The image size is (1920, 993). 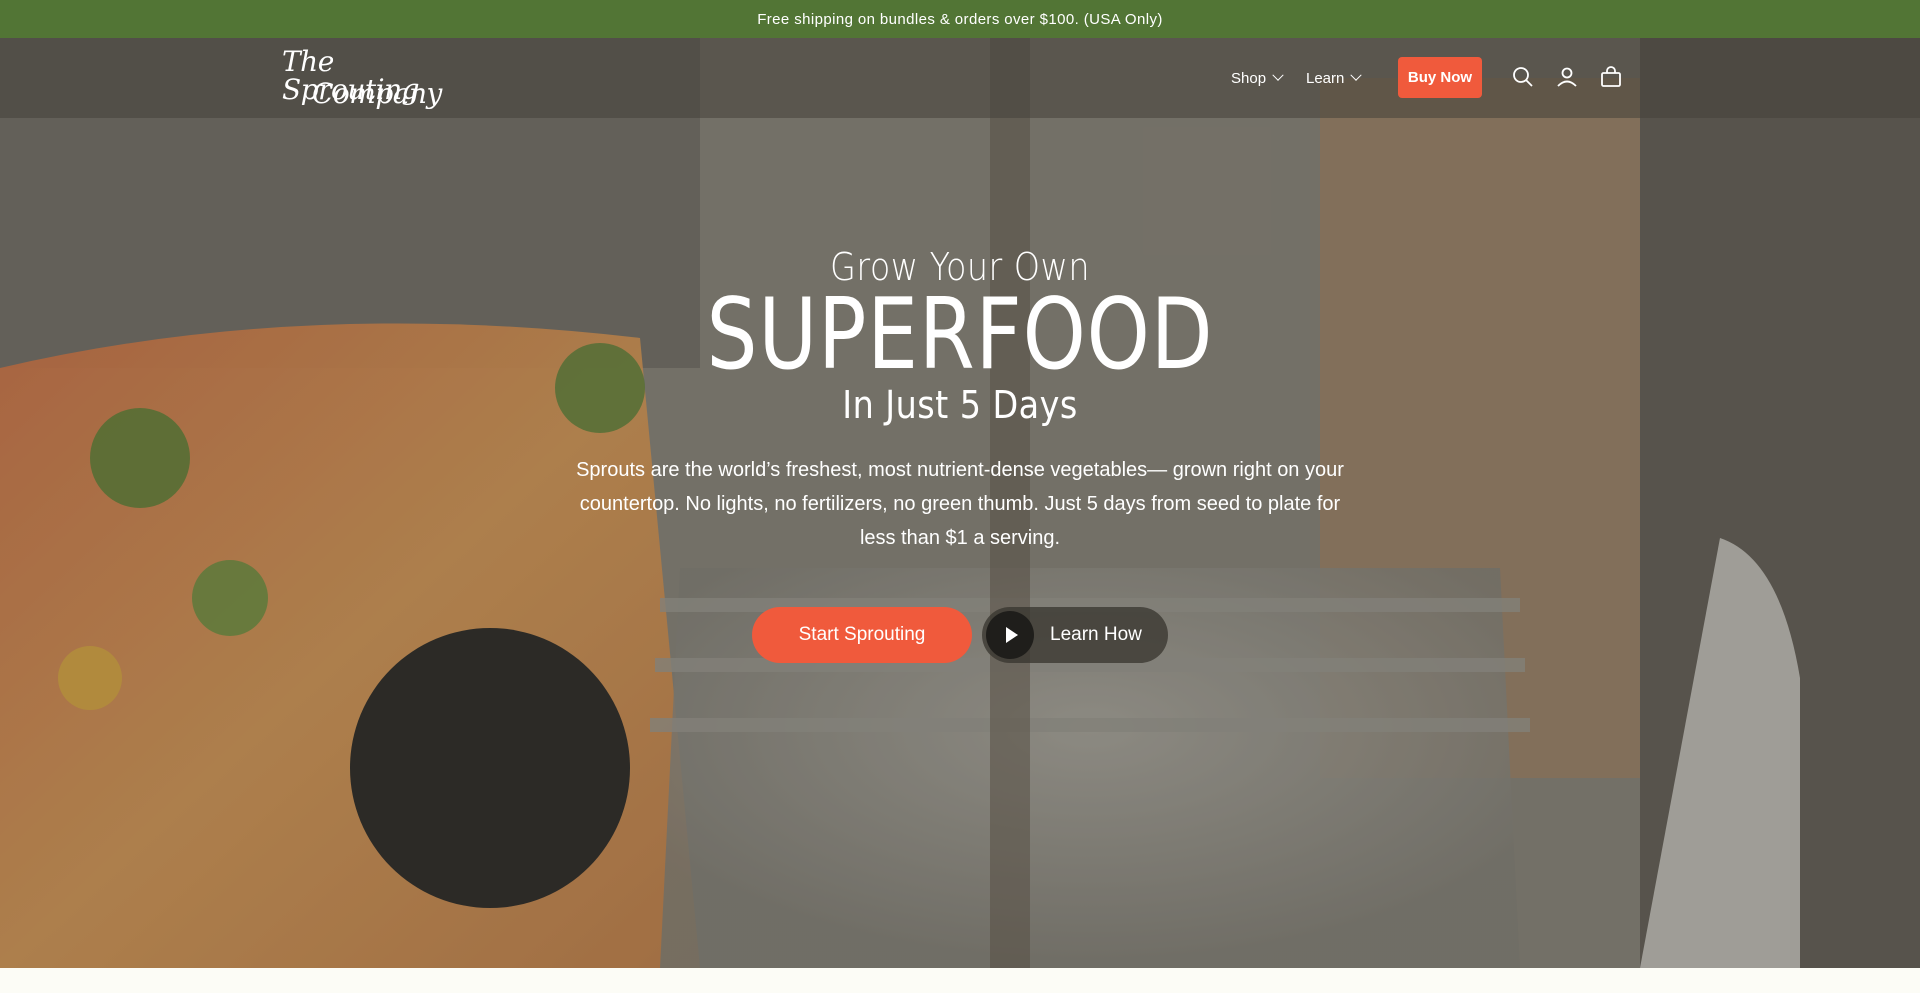 I want to click on site-header: The Sprouting Company Shop Learn Buy Now, so click(x=960, y=78).